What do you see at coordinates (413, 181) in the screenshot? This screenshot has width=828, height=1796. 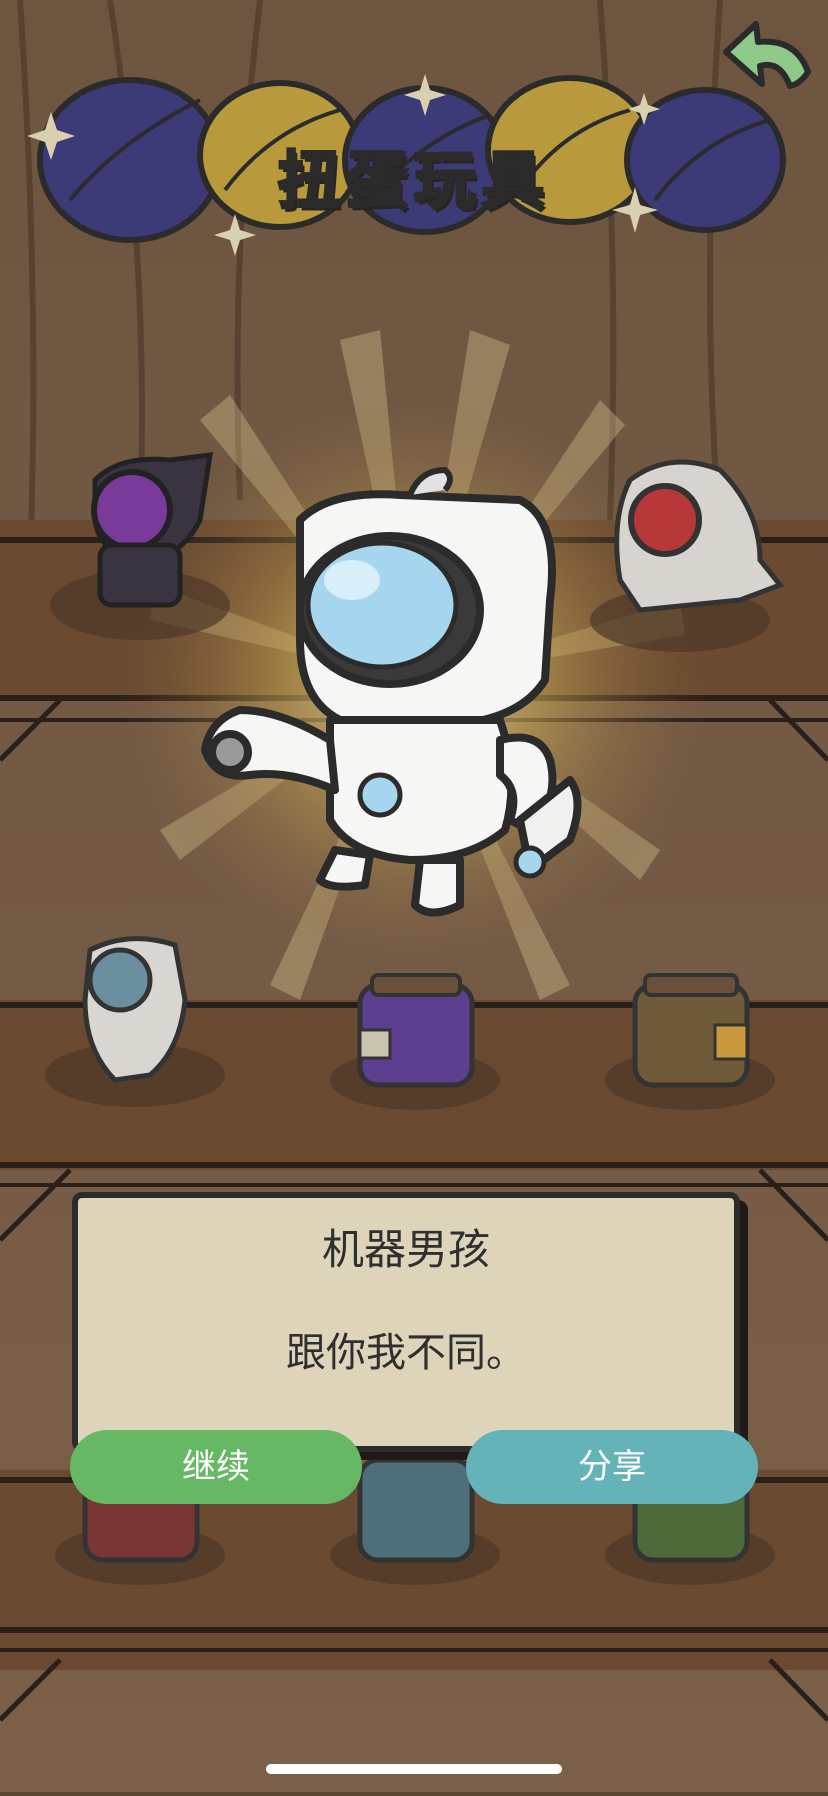 I see `page-title: 扭蛋玩具` at bounding box center [413, 181].